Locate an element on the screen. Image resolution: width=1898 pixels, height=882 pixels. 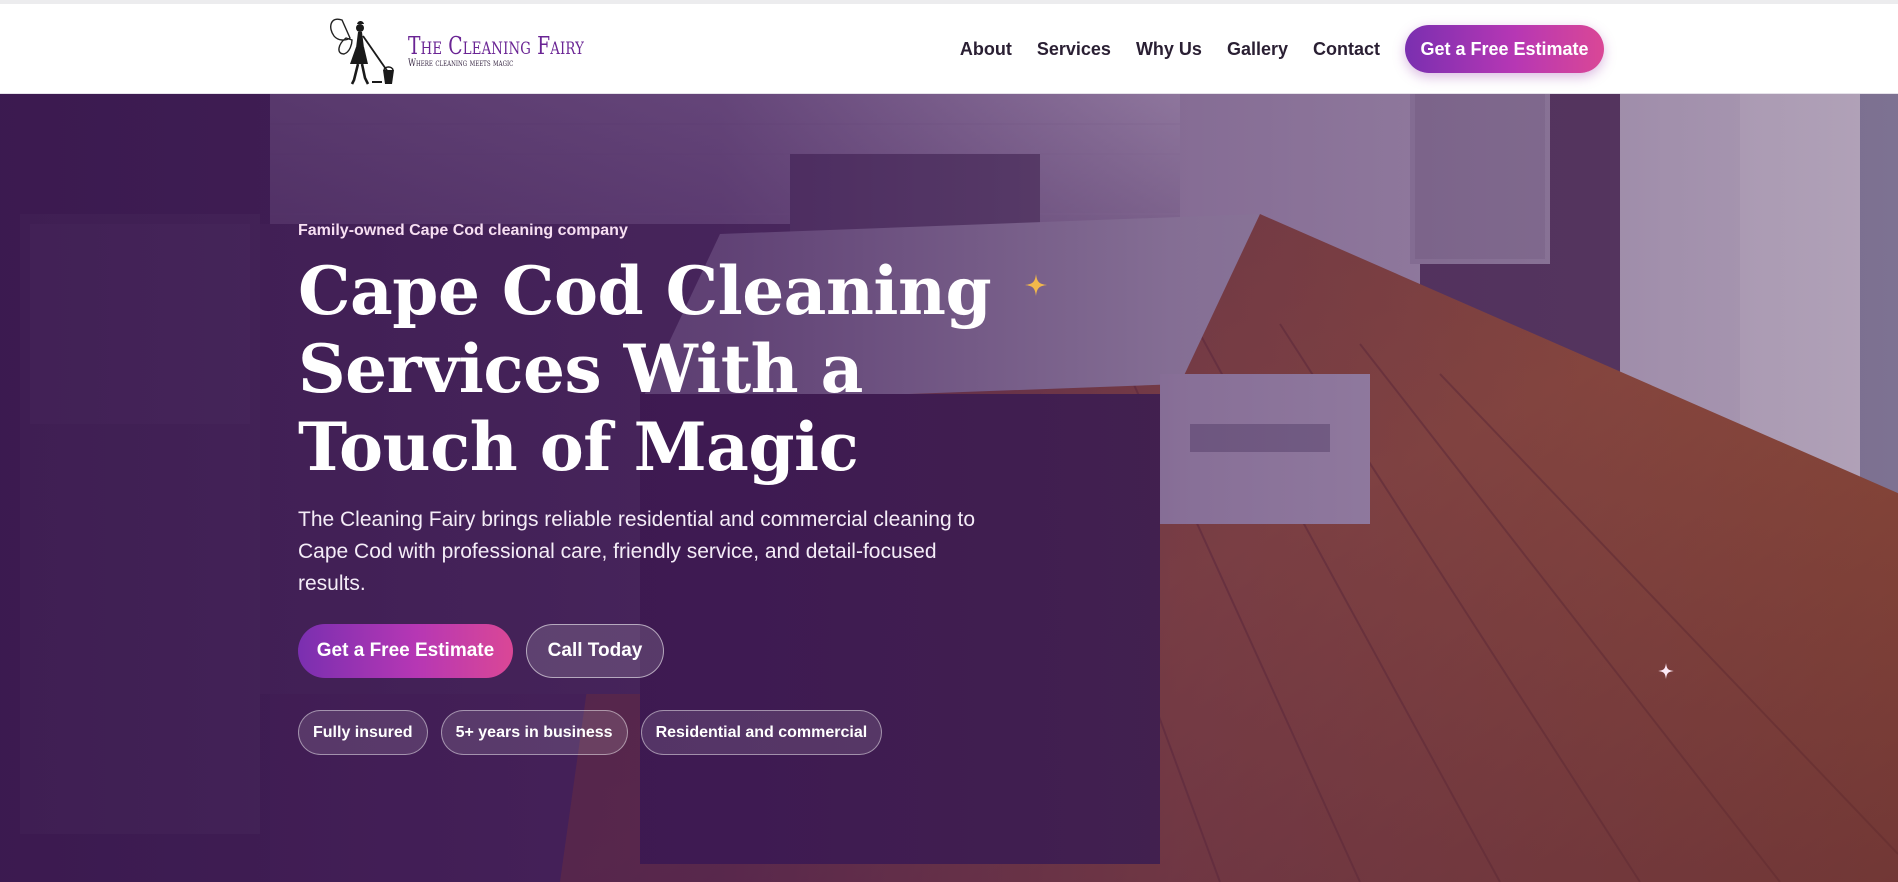
hero-cta-row: Get a Free Estimate Call Today is located at coordinates (658, 651).